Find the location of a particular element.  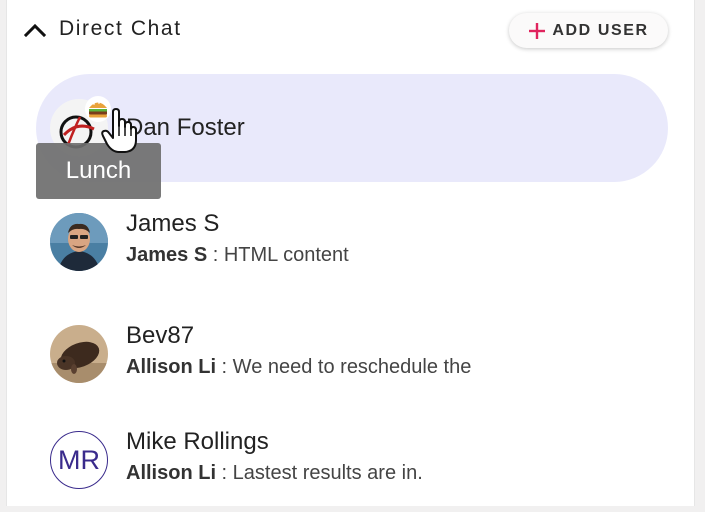

collapse-button is located at coordinates (35, 30).